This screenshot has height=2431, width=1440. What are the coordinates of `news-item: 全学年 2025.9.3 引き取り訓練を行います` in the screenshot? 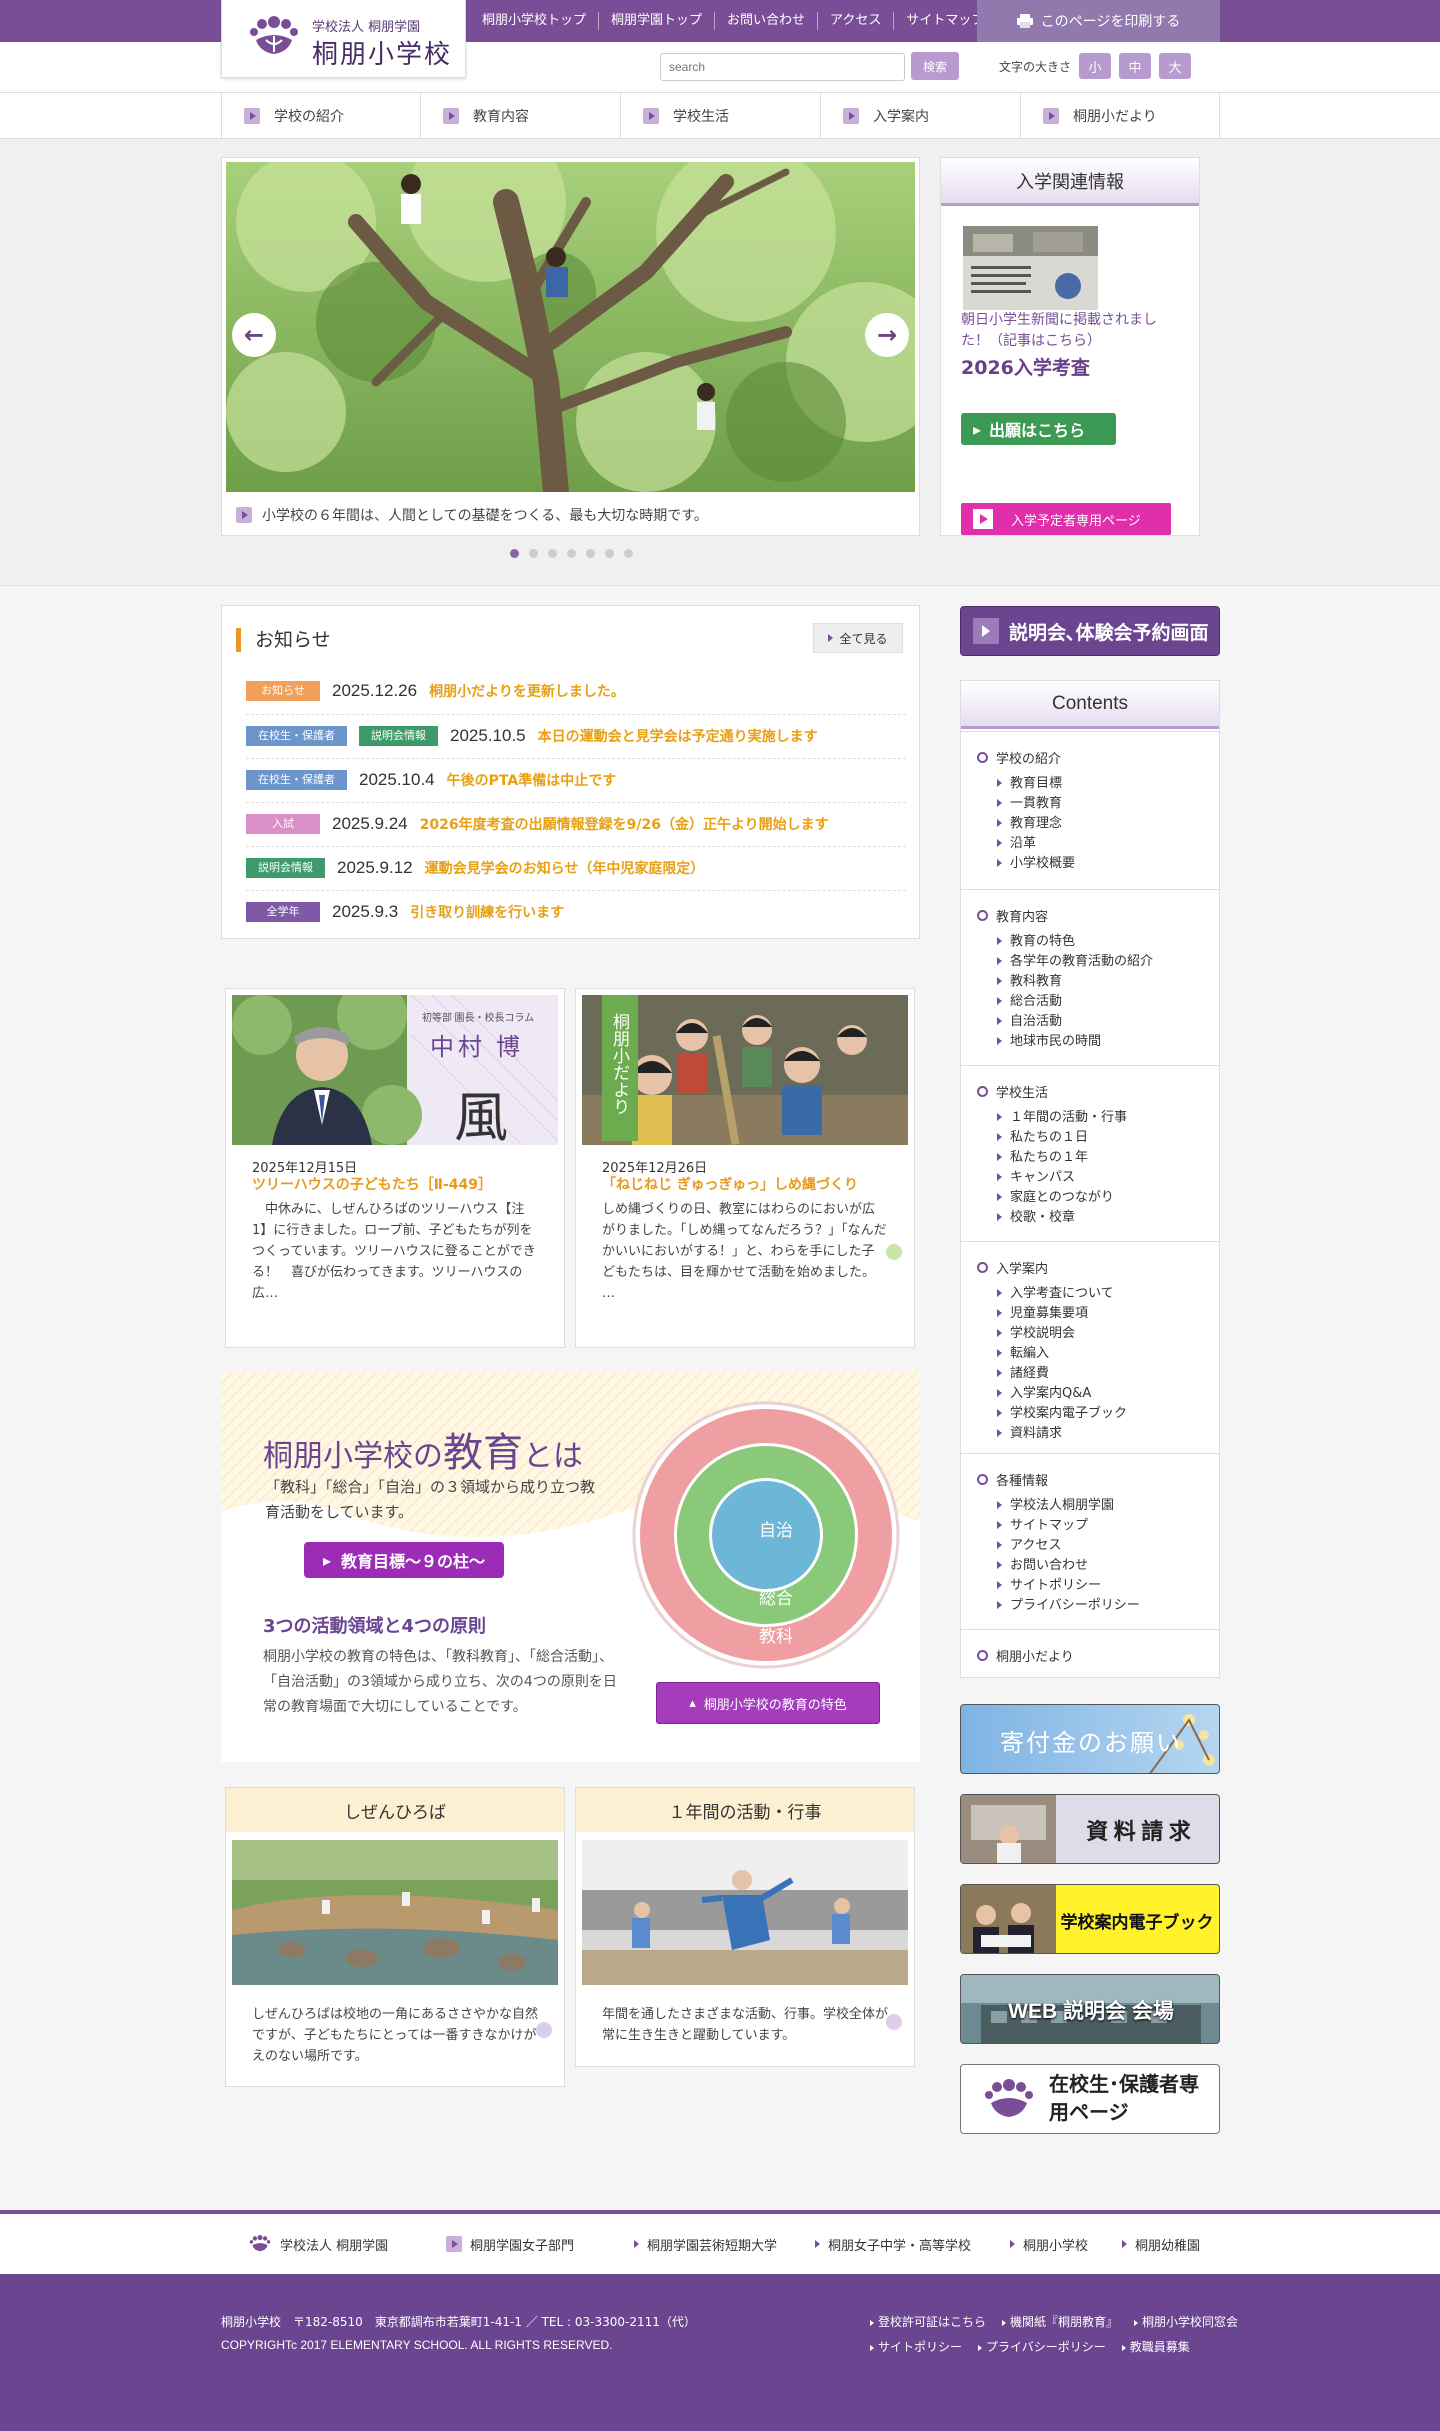 It's located at (576, 911).